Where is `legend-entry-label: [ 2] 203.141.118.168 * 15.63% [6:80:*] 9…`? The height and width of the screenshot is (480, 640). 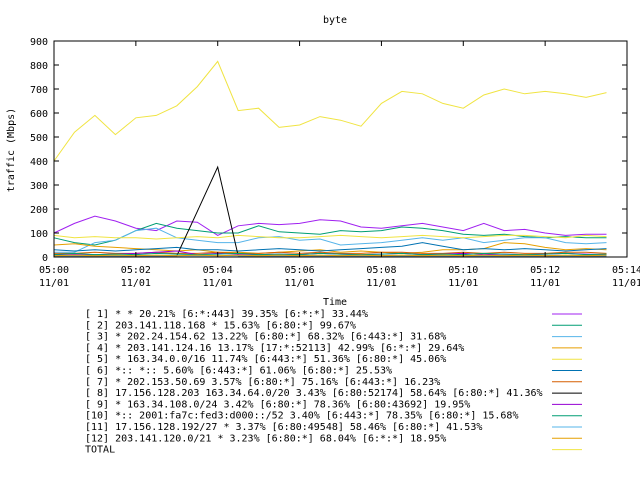
legend-entry-label: [ 2] 203.141.118.168 * 15.63% [6:80:*] 9… is located at coordinates (220, 325).